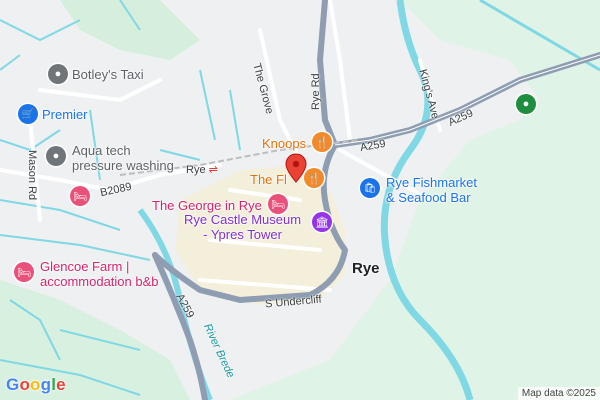 The height and width of the screenshot is (400, 600). I want to click on poi-aqua-tech: Aqua tech pressure washing, so click(123, 158).